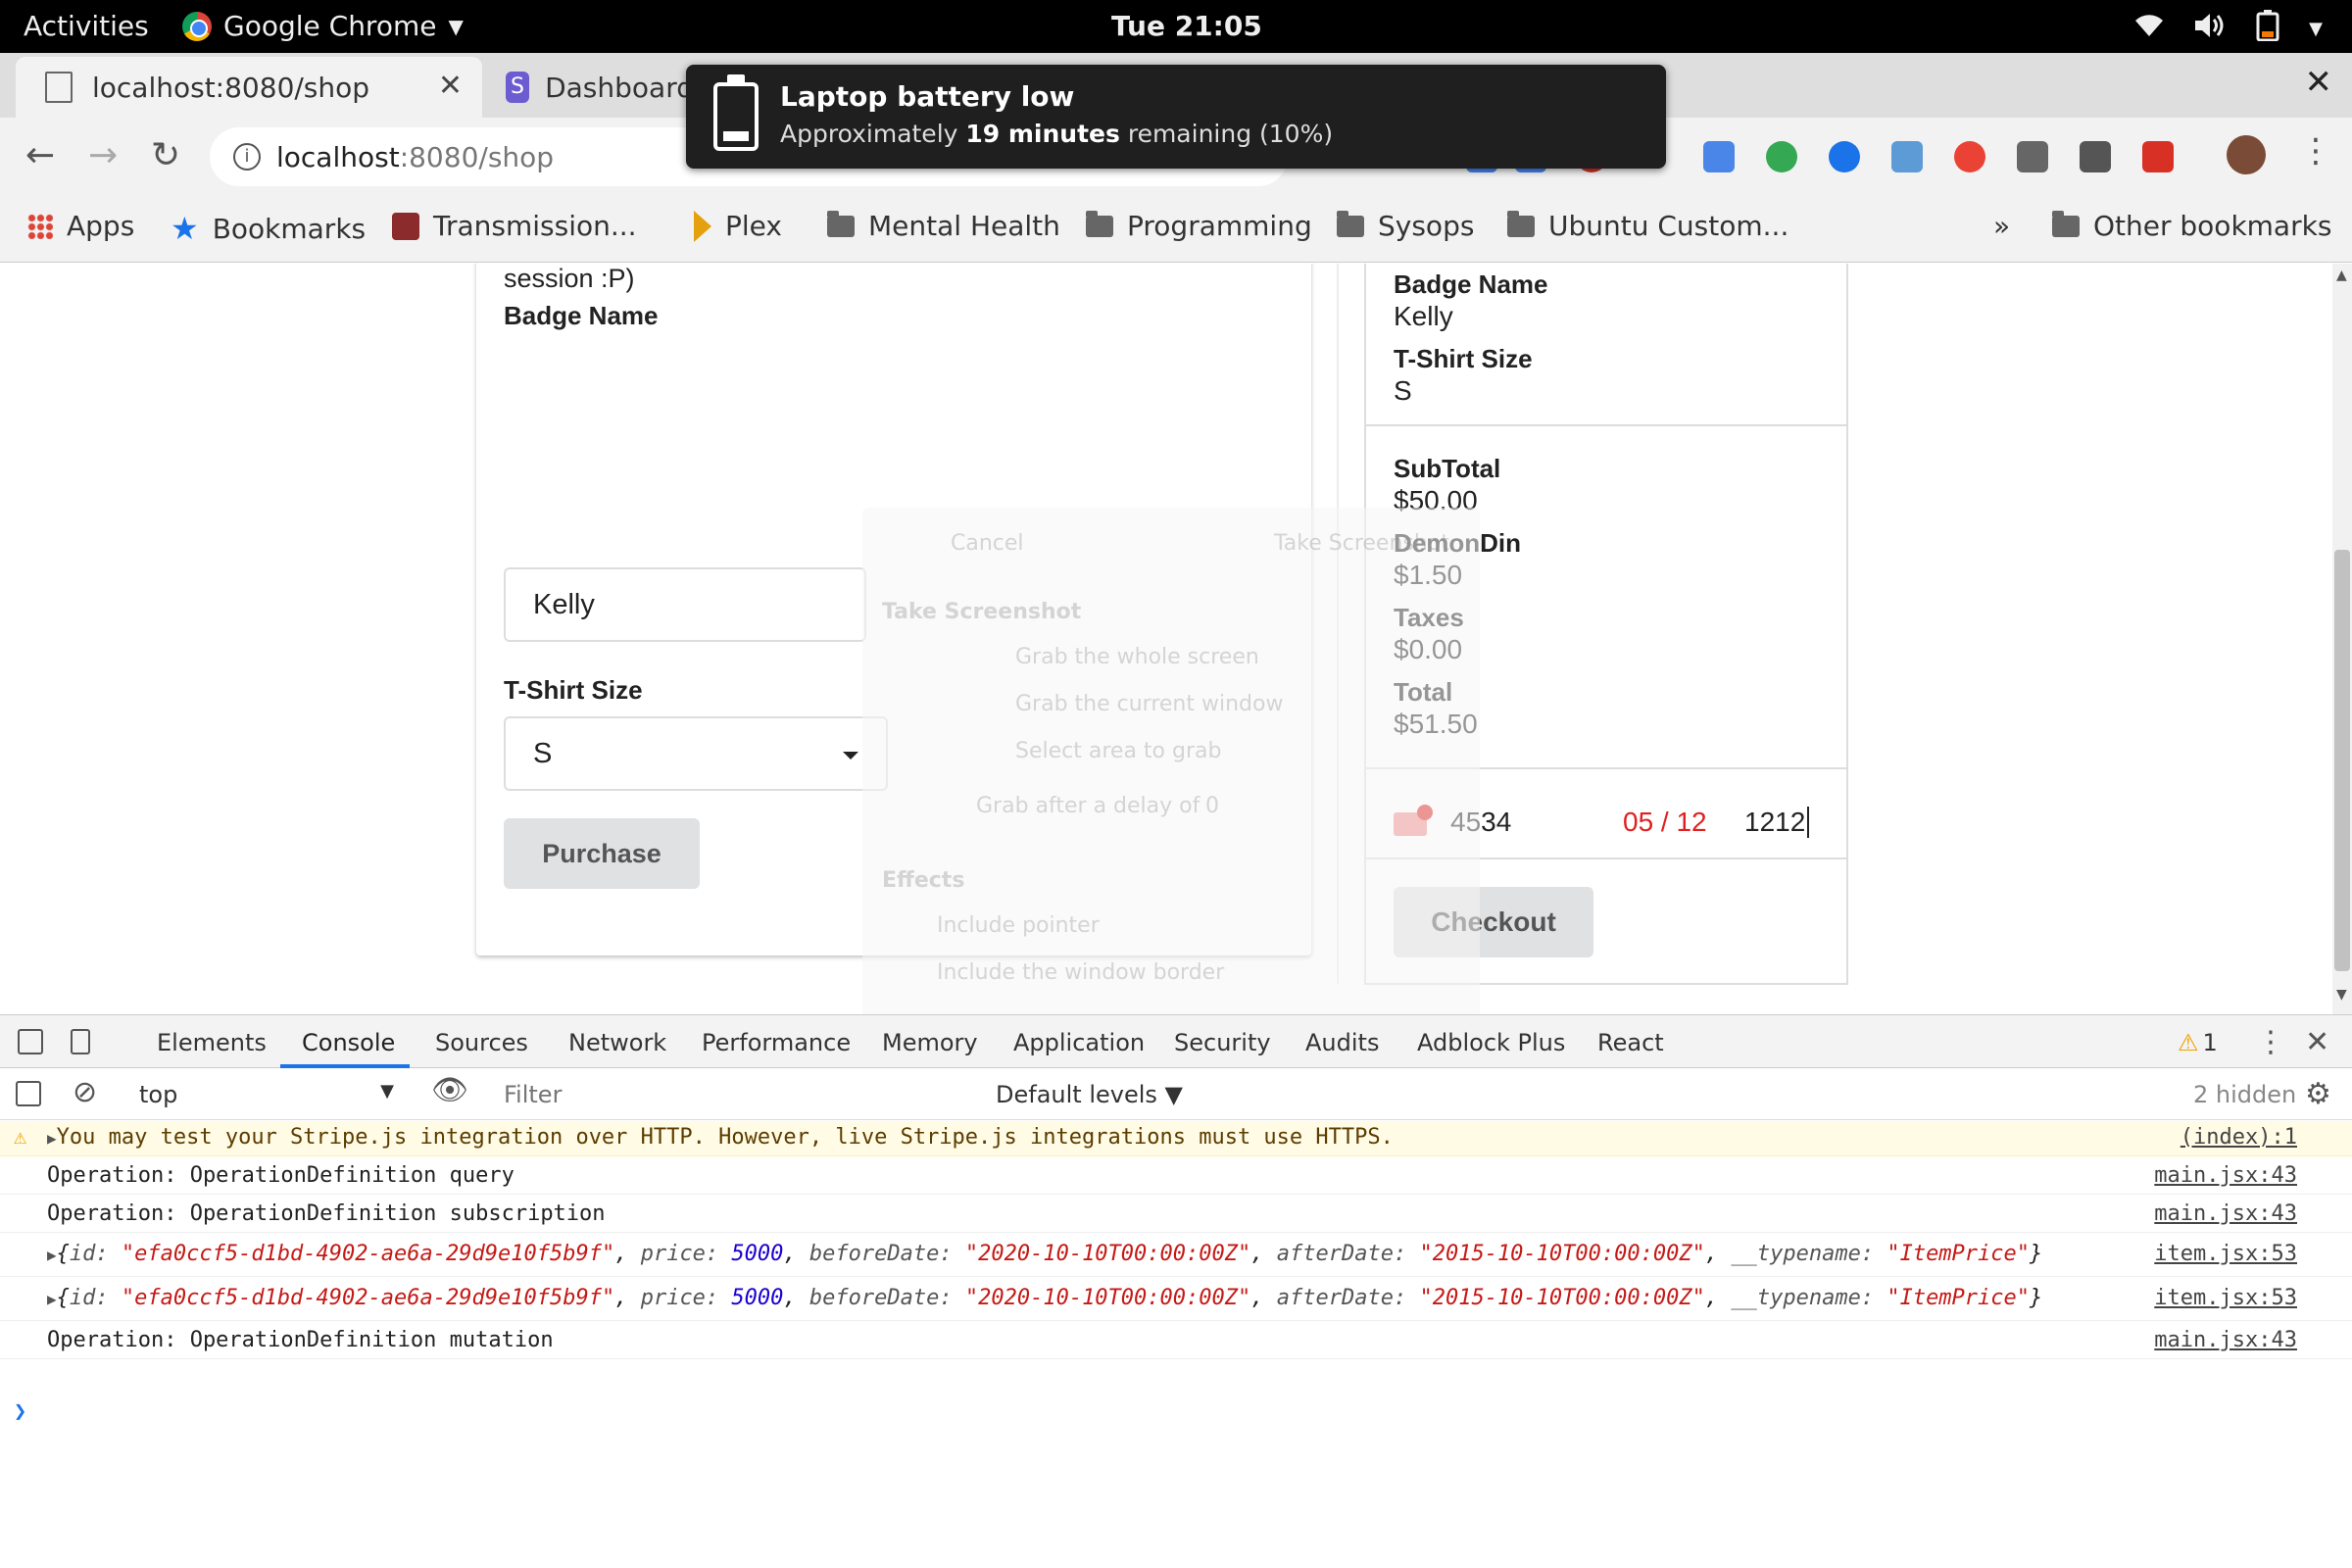 The image size is (2352, 1568). I want to click on bookmark-label: Programming, so click(1220, 226).